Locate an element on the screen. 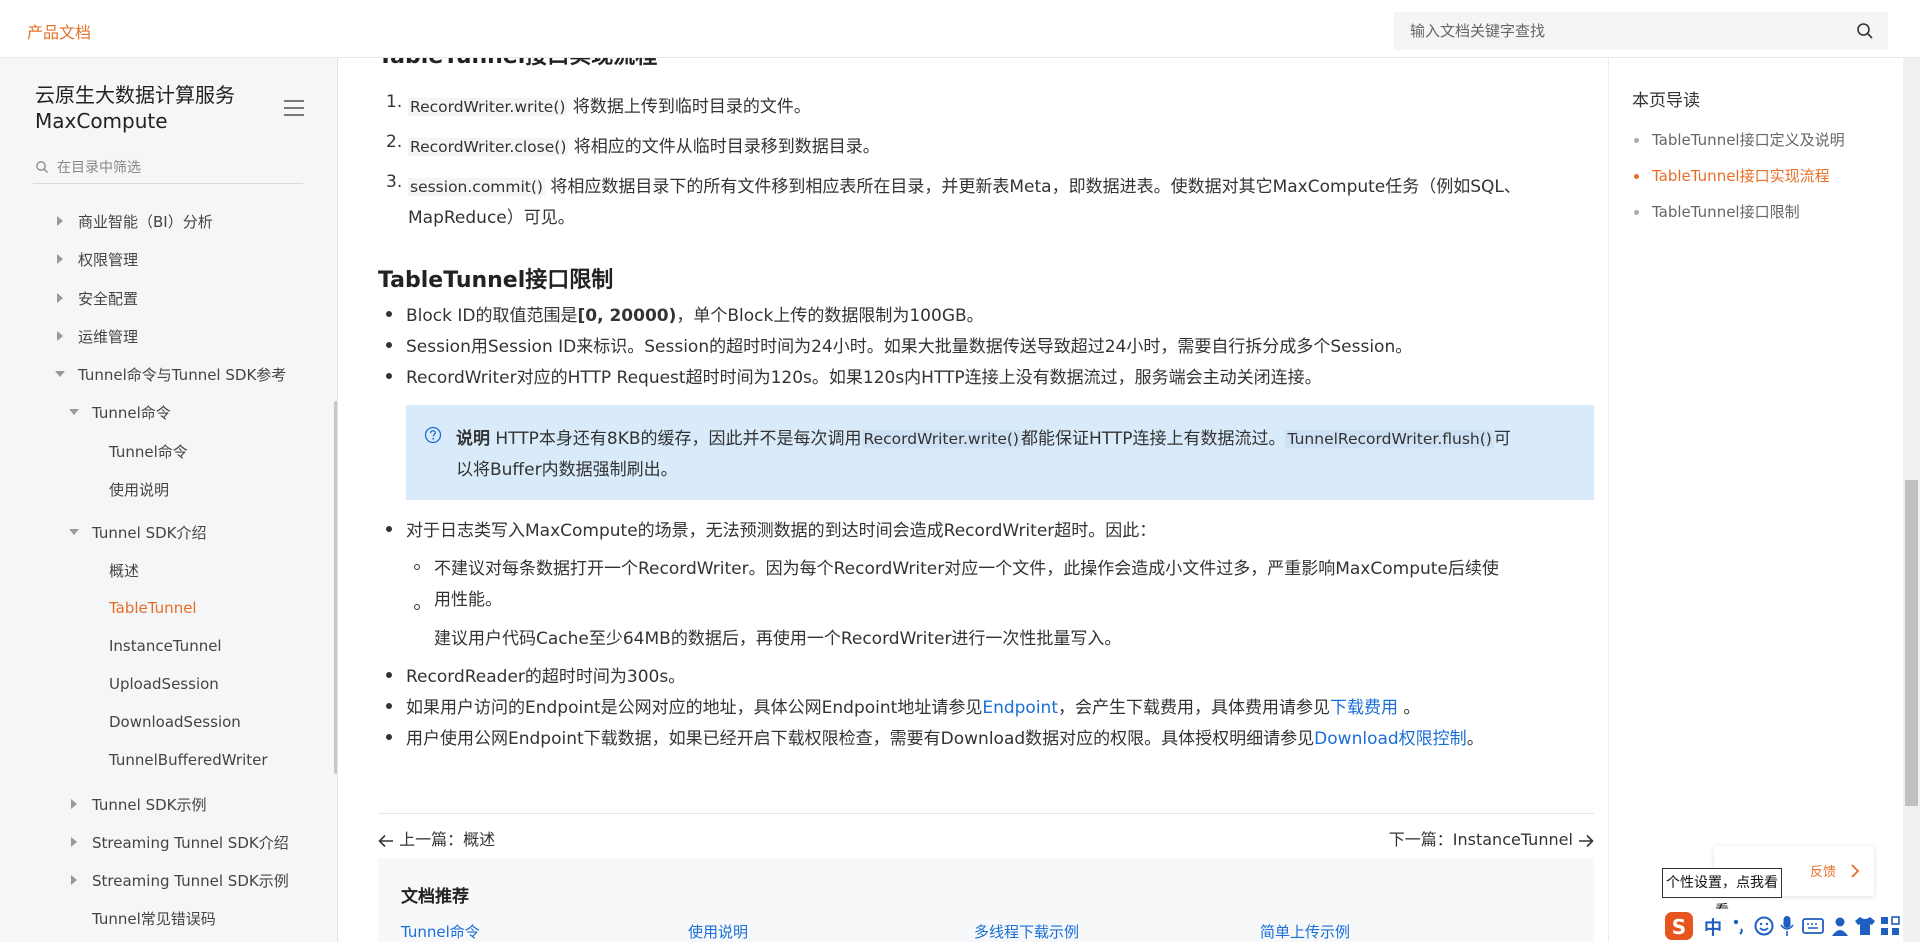 The image size is (1920, 942). step-text: RecordWriter.close() 将相应的文件从临时目录移到数据目录。 is located at coordinates (644, 147).